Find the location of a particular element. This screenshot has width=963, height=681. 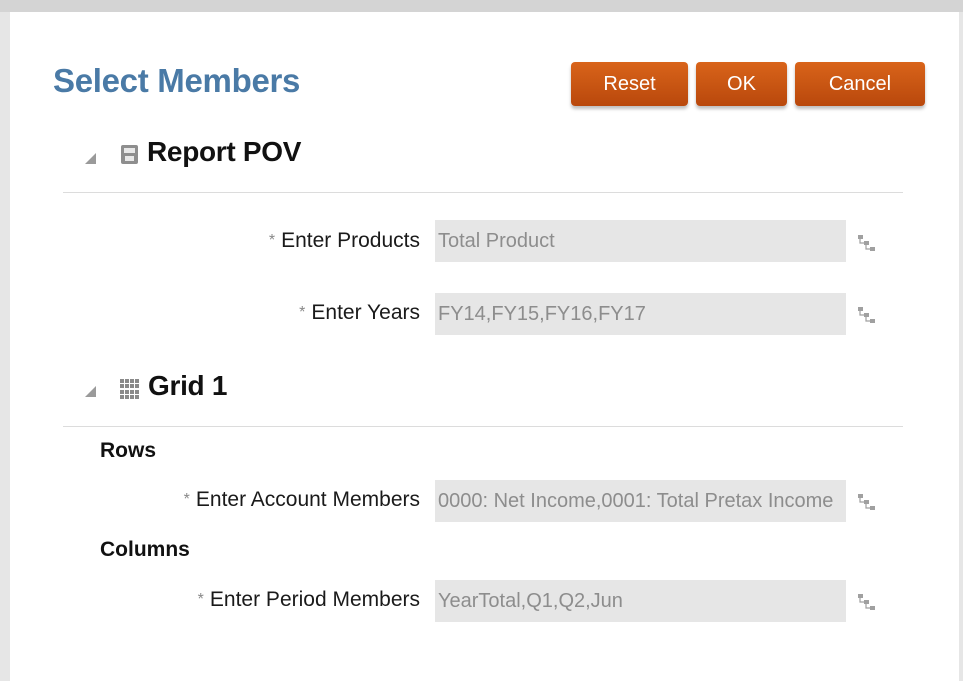

products-label: * Enter Products is located at coordinates (344, 240).